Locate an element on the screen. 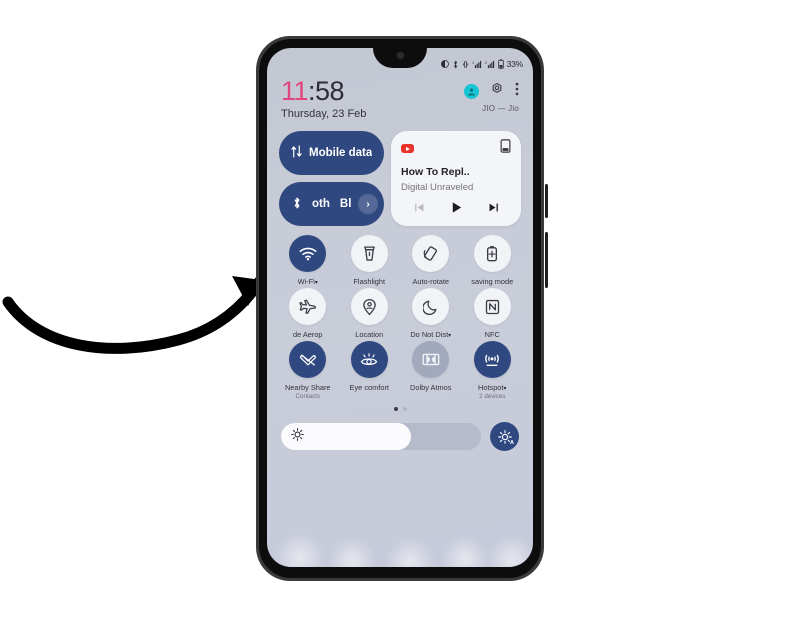  bluetooth-label-a: oth is located at coordinates (321, 204).